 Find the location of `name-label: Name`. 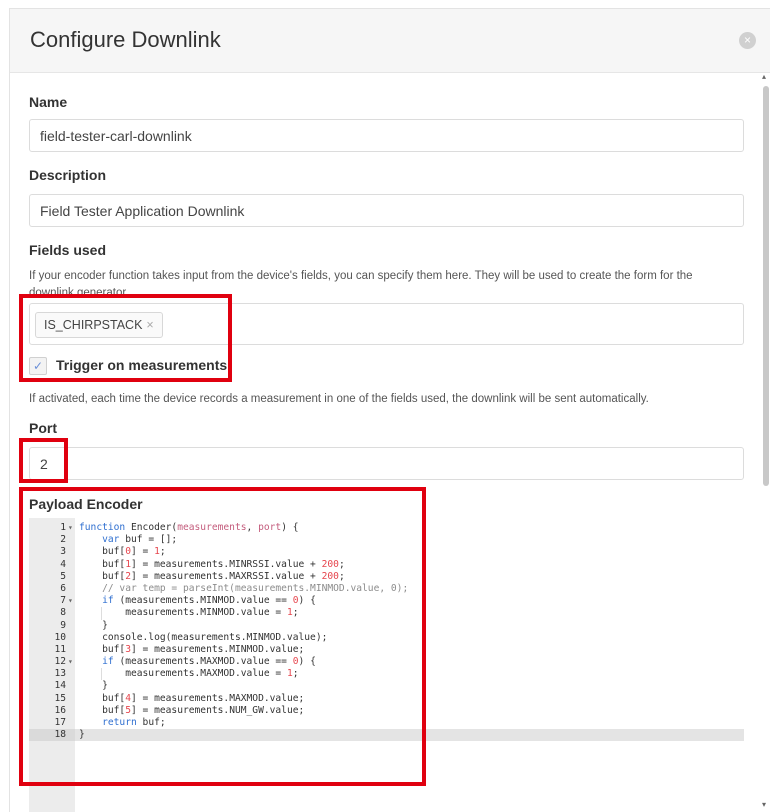

name-label: Name is located at coordinates (48, 102).